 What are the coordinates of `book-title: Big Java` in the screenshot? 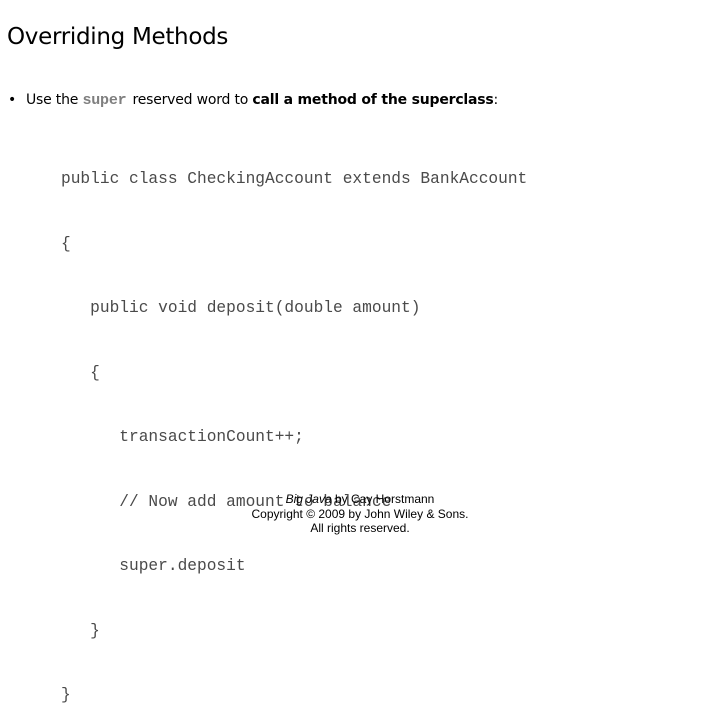 It's located at (308, 499).